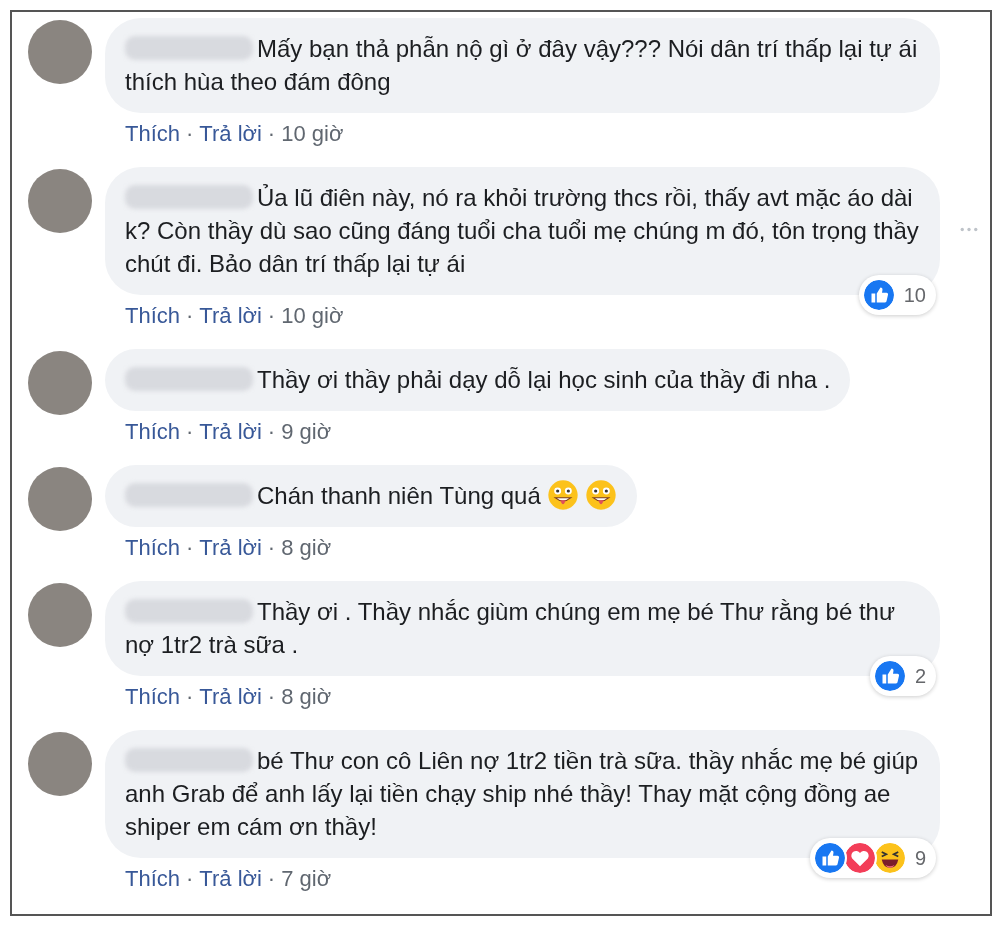  I want to click on reaction-count: 10, so click(897, 295).